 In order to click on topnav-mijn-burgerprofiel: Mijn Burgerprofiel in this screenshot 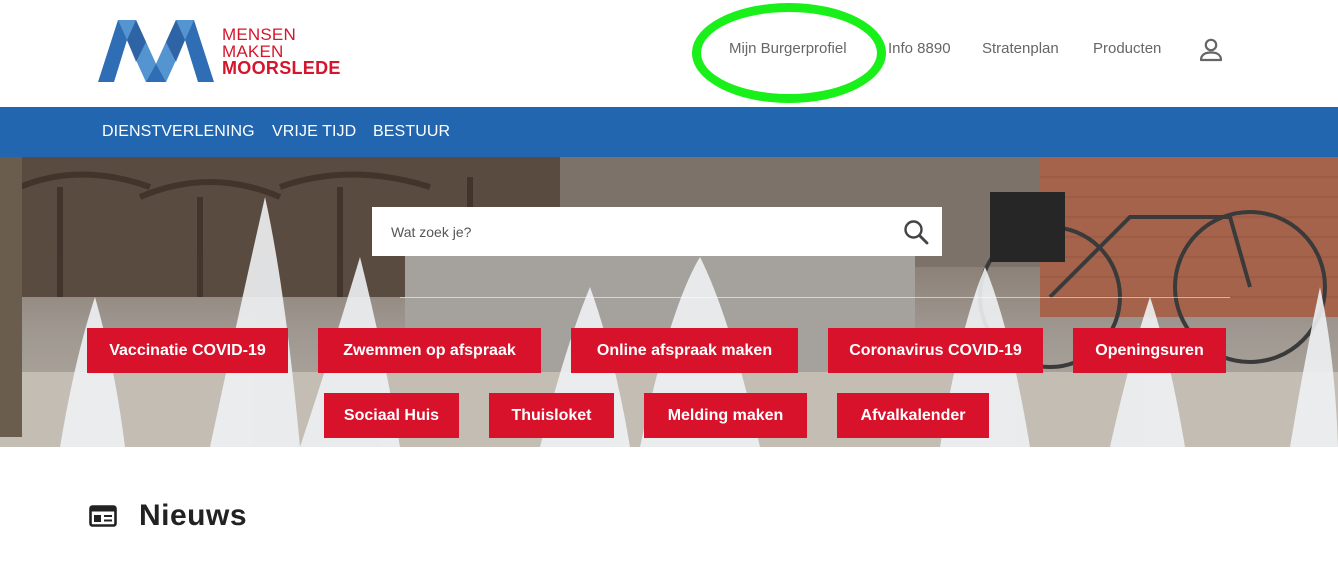, I will do `click(788, 49)`.